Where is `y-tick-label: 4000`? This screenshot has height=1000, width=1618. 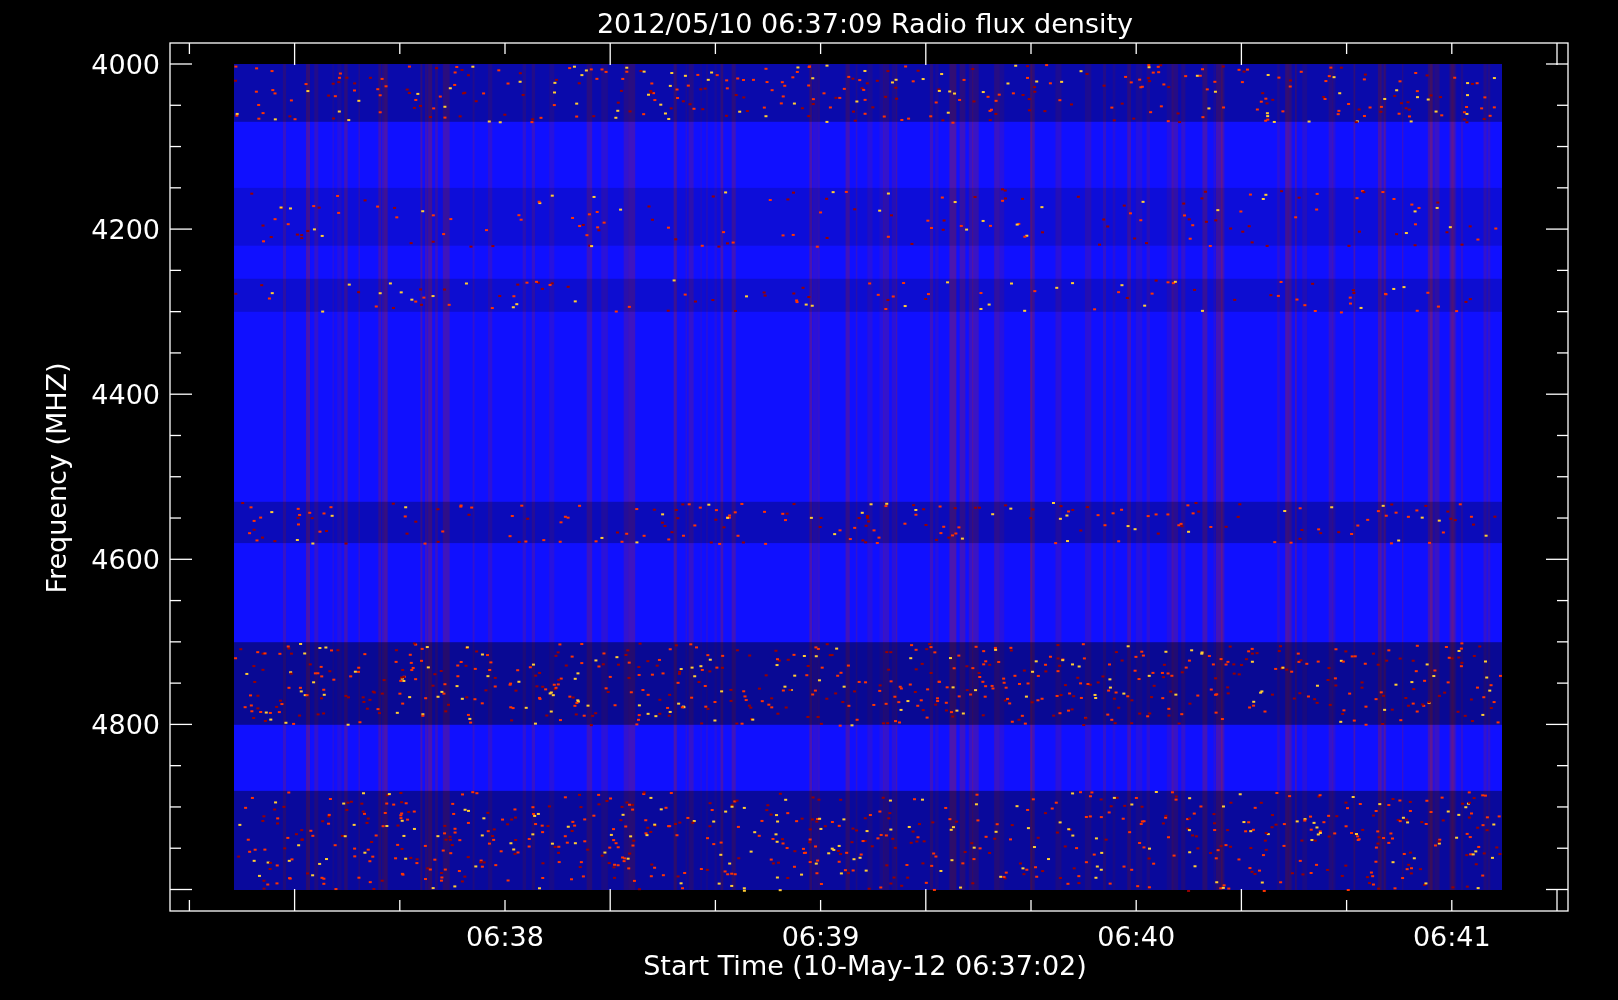
y-tick-label: 4000 is located at coordinates (125, 64).